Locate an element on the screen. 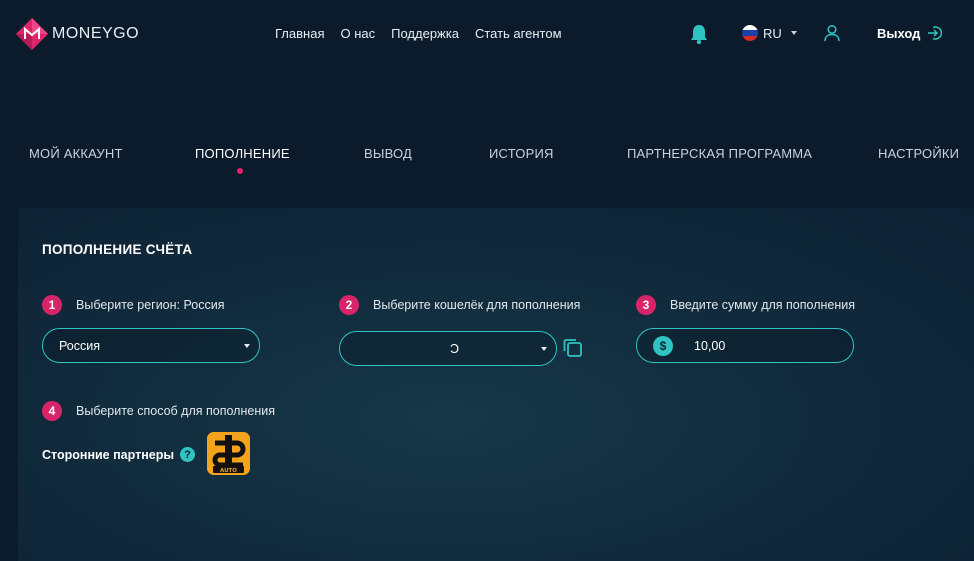 The image size is (974, 561). step-method: 4 Выберите способ для пополнения is located at coordinates (158, 411).